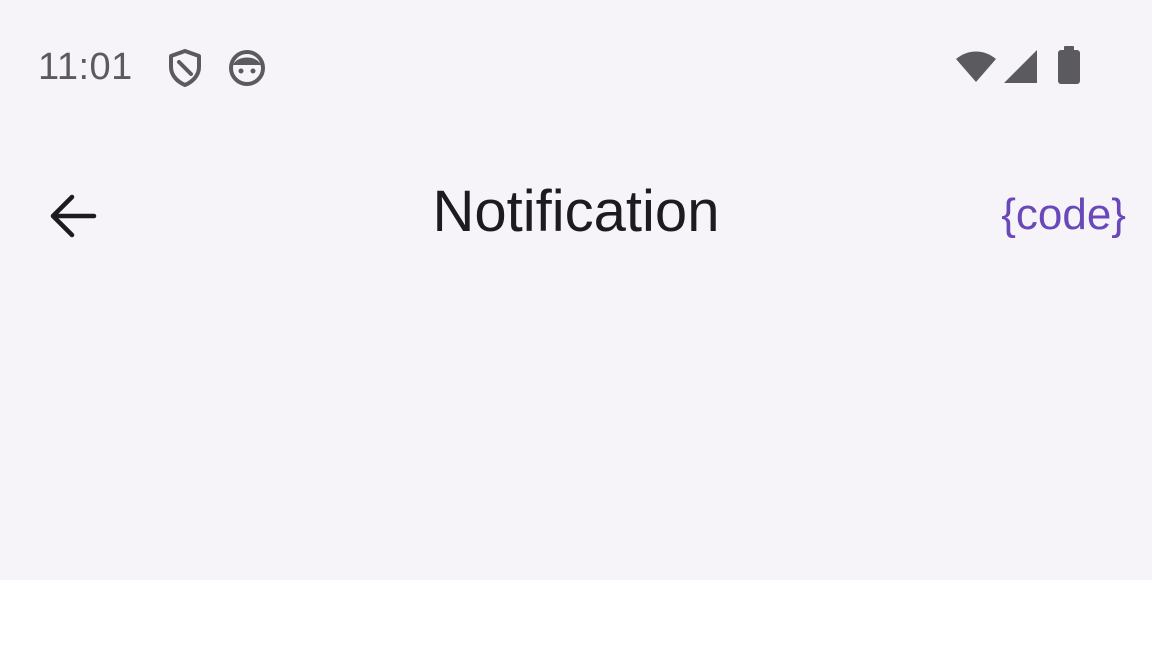  Describe the element at coordinates (1063, 215) in the screenshot. I see `code-button: {code}` at that location.